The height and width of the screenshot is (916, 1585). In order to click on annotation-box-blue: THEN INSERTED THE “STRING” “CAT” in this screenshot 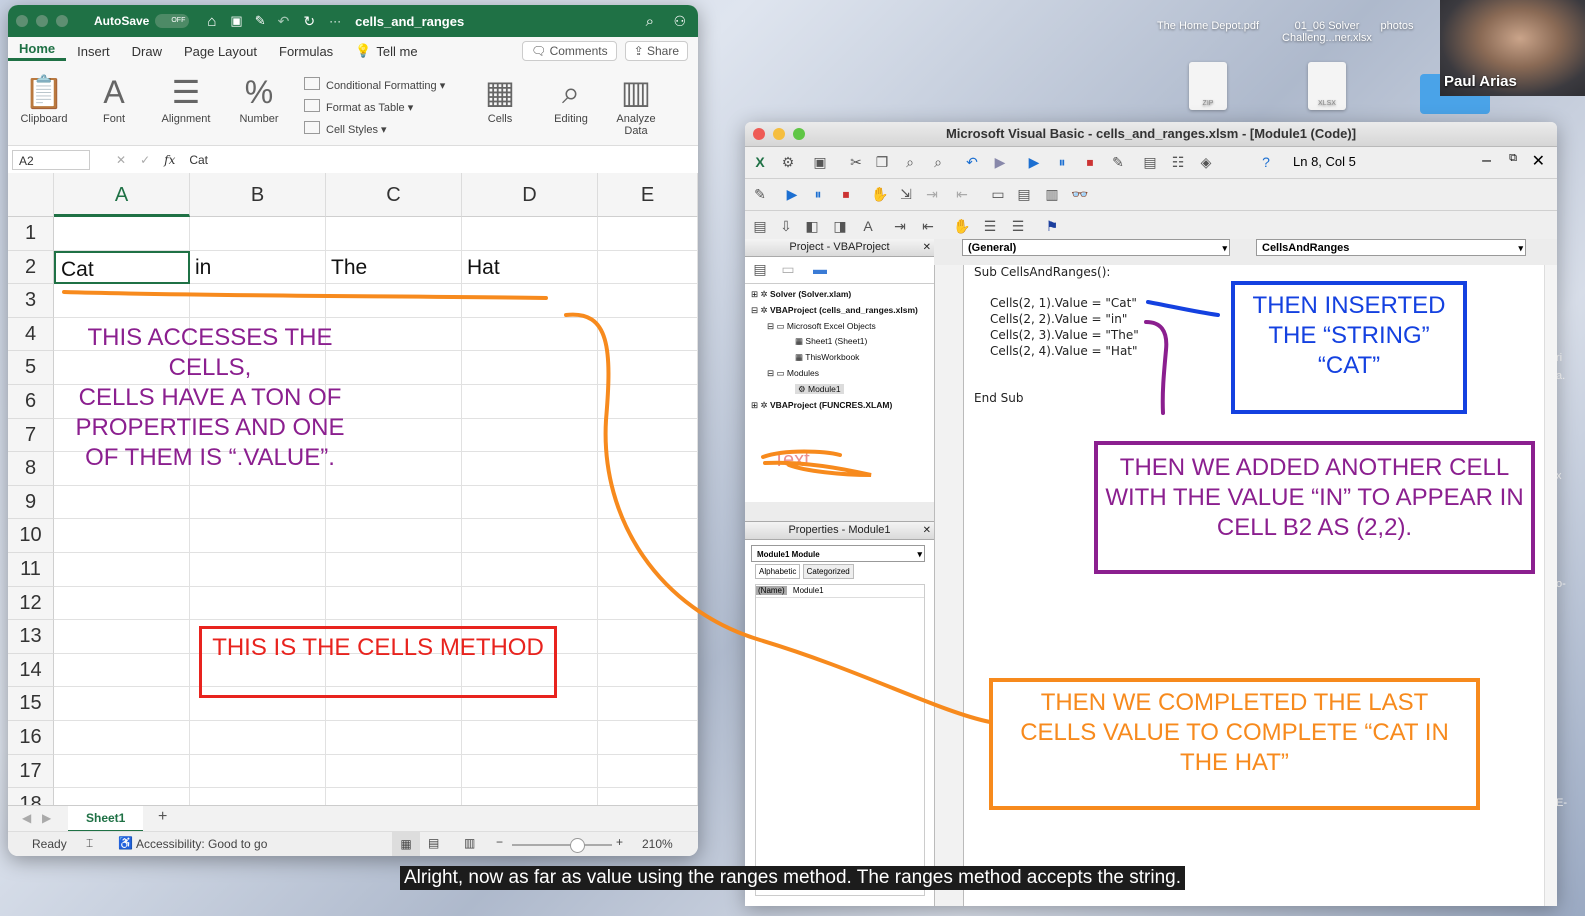, I will do `click(1349, 347)`.